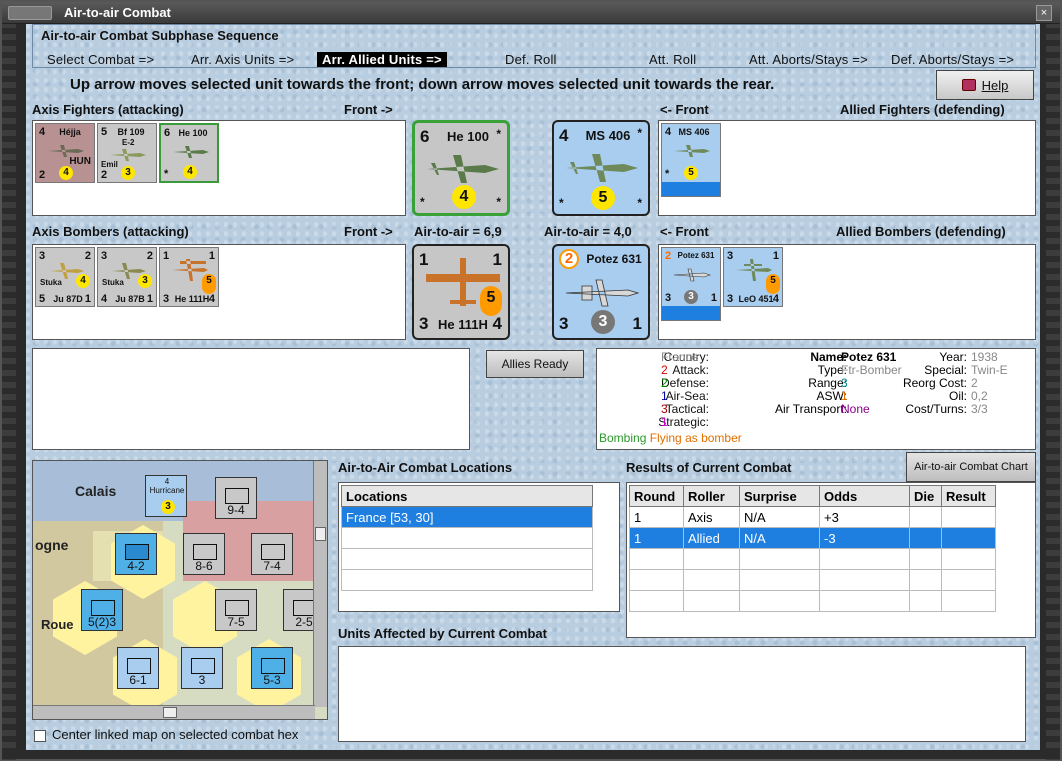  I want to click on phase-def-roll: Def. Roll, so click(531, 59).